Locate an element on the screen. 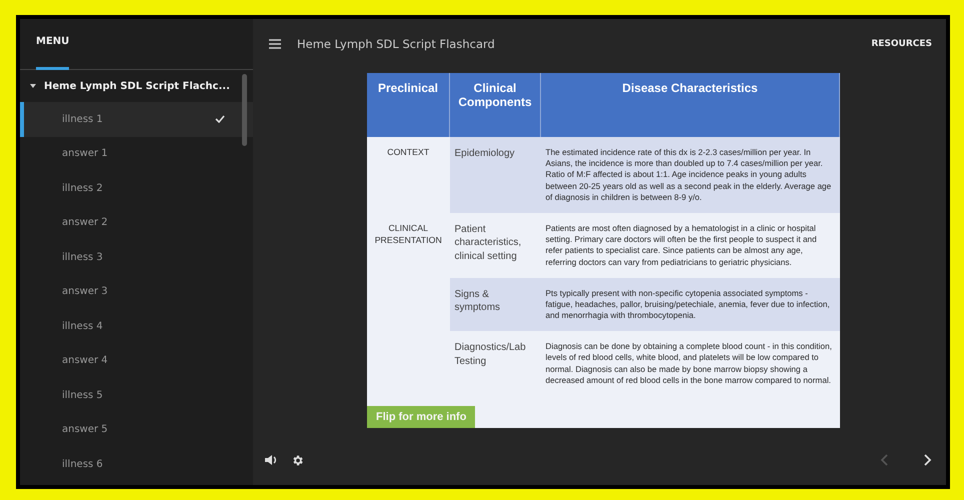 Image resolution: width=964 pixels, height=500 pixels. menu-item: illness 1 is located at coordinates (136, 119).